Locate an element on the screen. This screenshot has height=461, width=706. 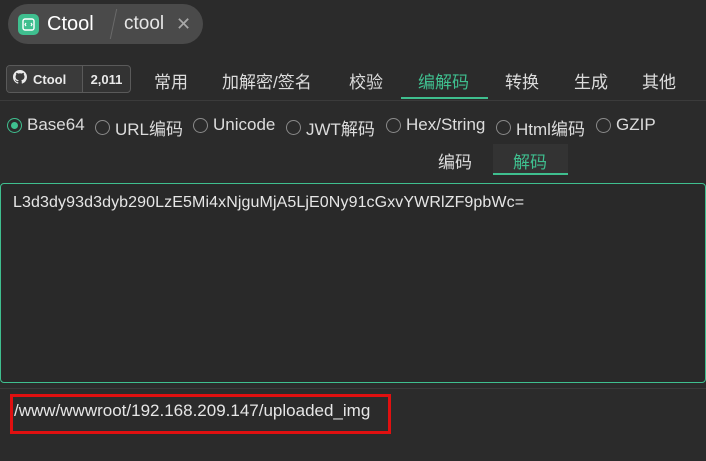
top-bar: Ctool ctool ✕ is located at coordinates (353, 26).